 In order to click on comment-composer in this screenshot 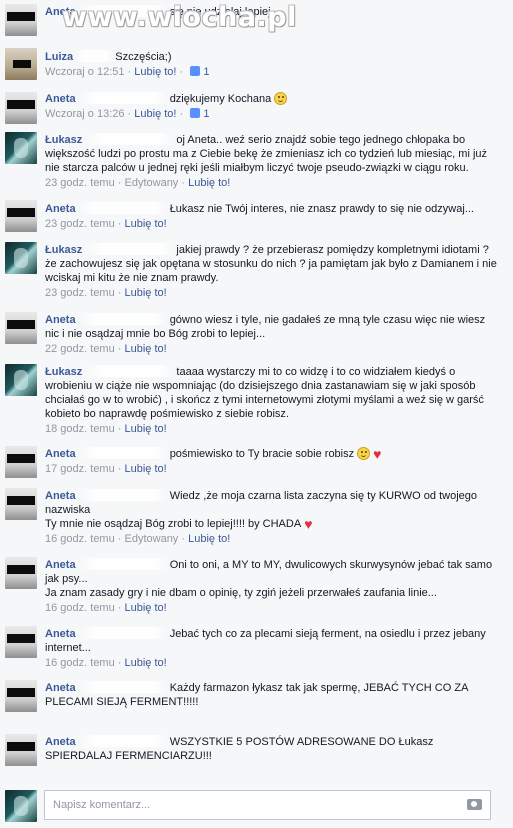, I will do `click(267, 805)`.